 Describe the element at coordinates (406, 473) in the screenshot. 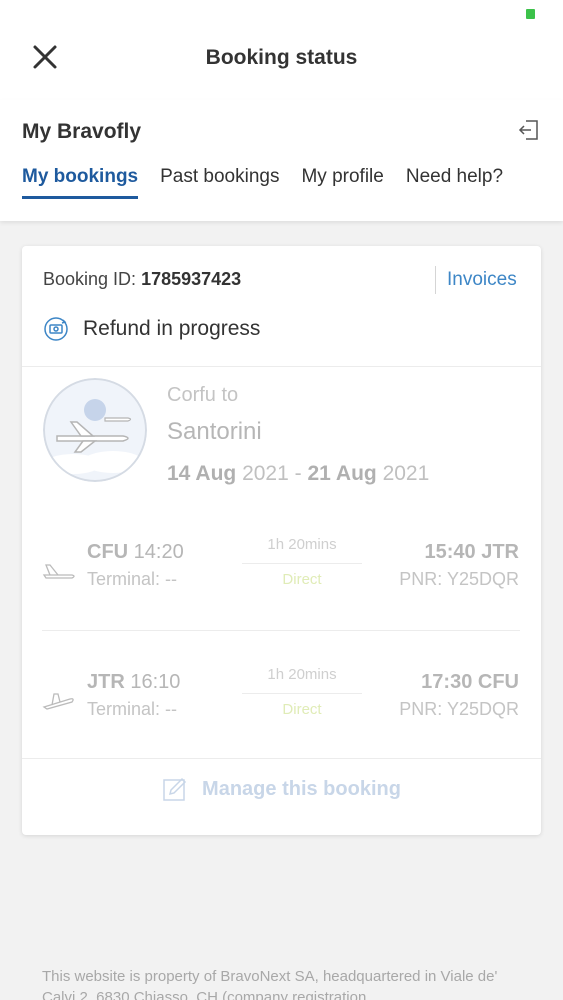

I see `end-year: 2021` at that location.